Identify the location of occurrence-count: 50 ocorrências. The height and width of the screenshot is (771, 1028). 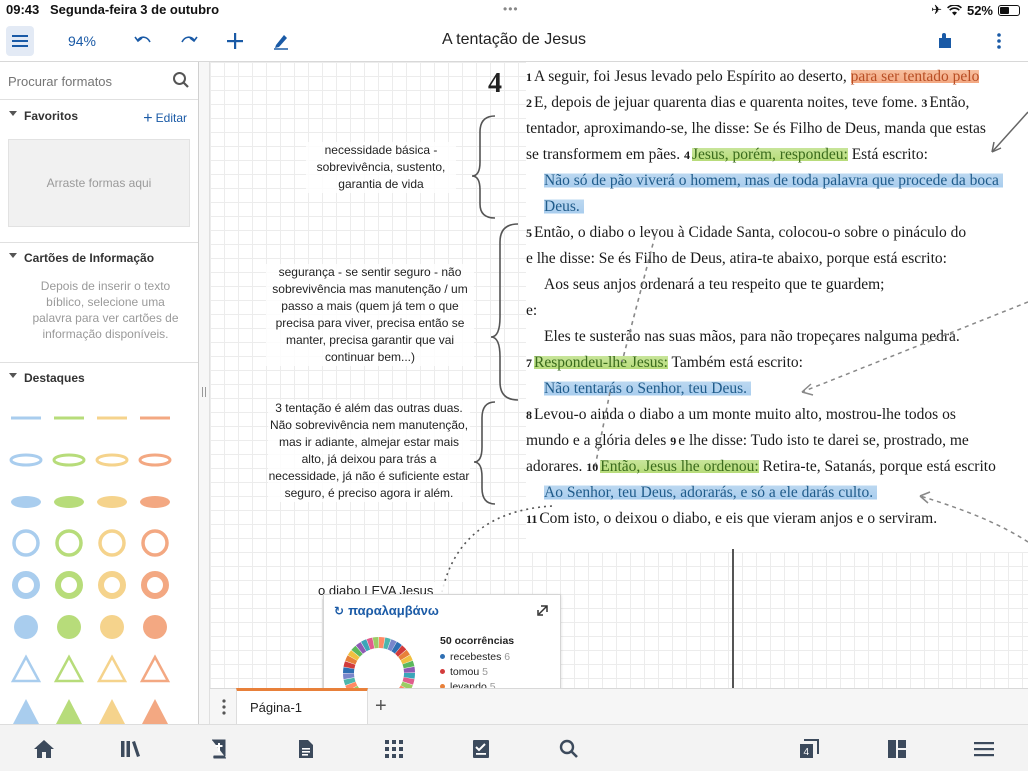
(477, 641).